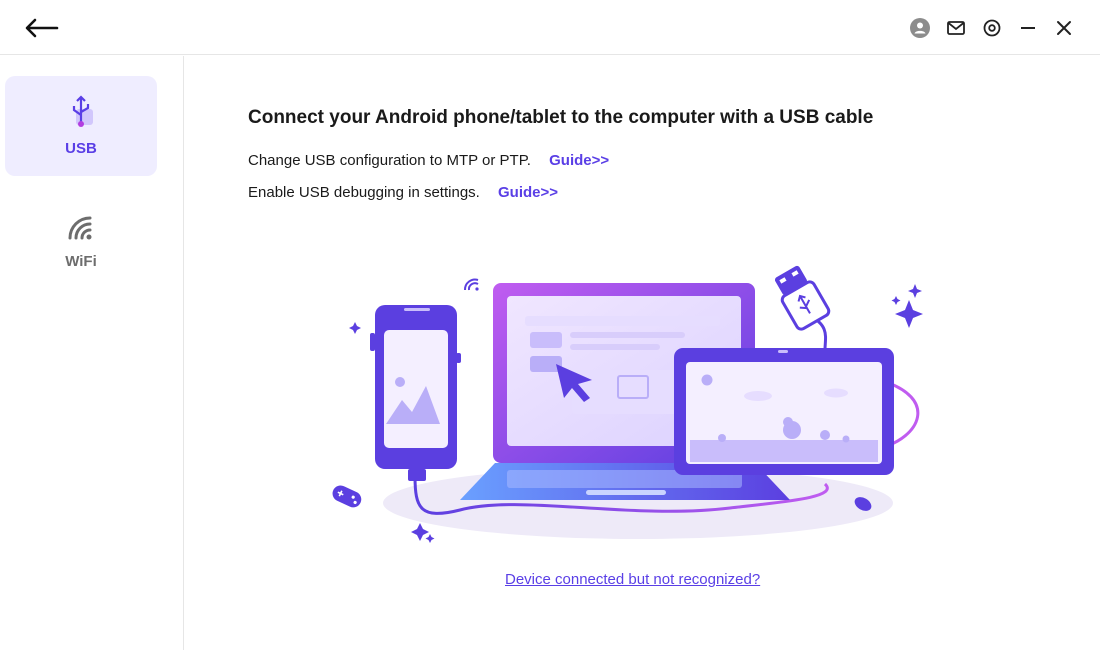 The height and width of the screenshot is (650, 1100). What do you see at coordinates (81, 148) in the screenshot?
I see `sidebar-item-label: USB` at bounding box center [81, 148].